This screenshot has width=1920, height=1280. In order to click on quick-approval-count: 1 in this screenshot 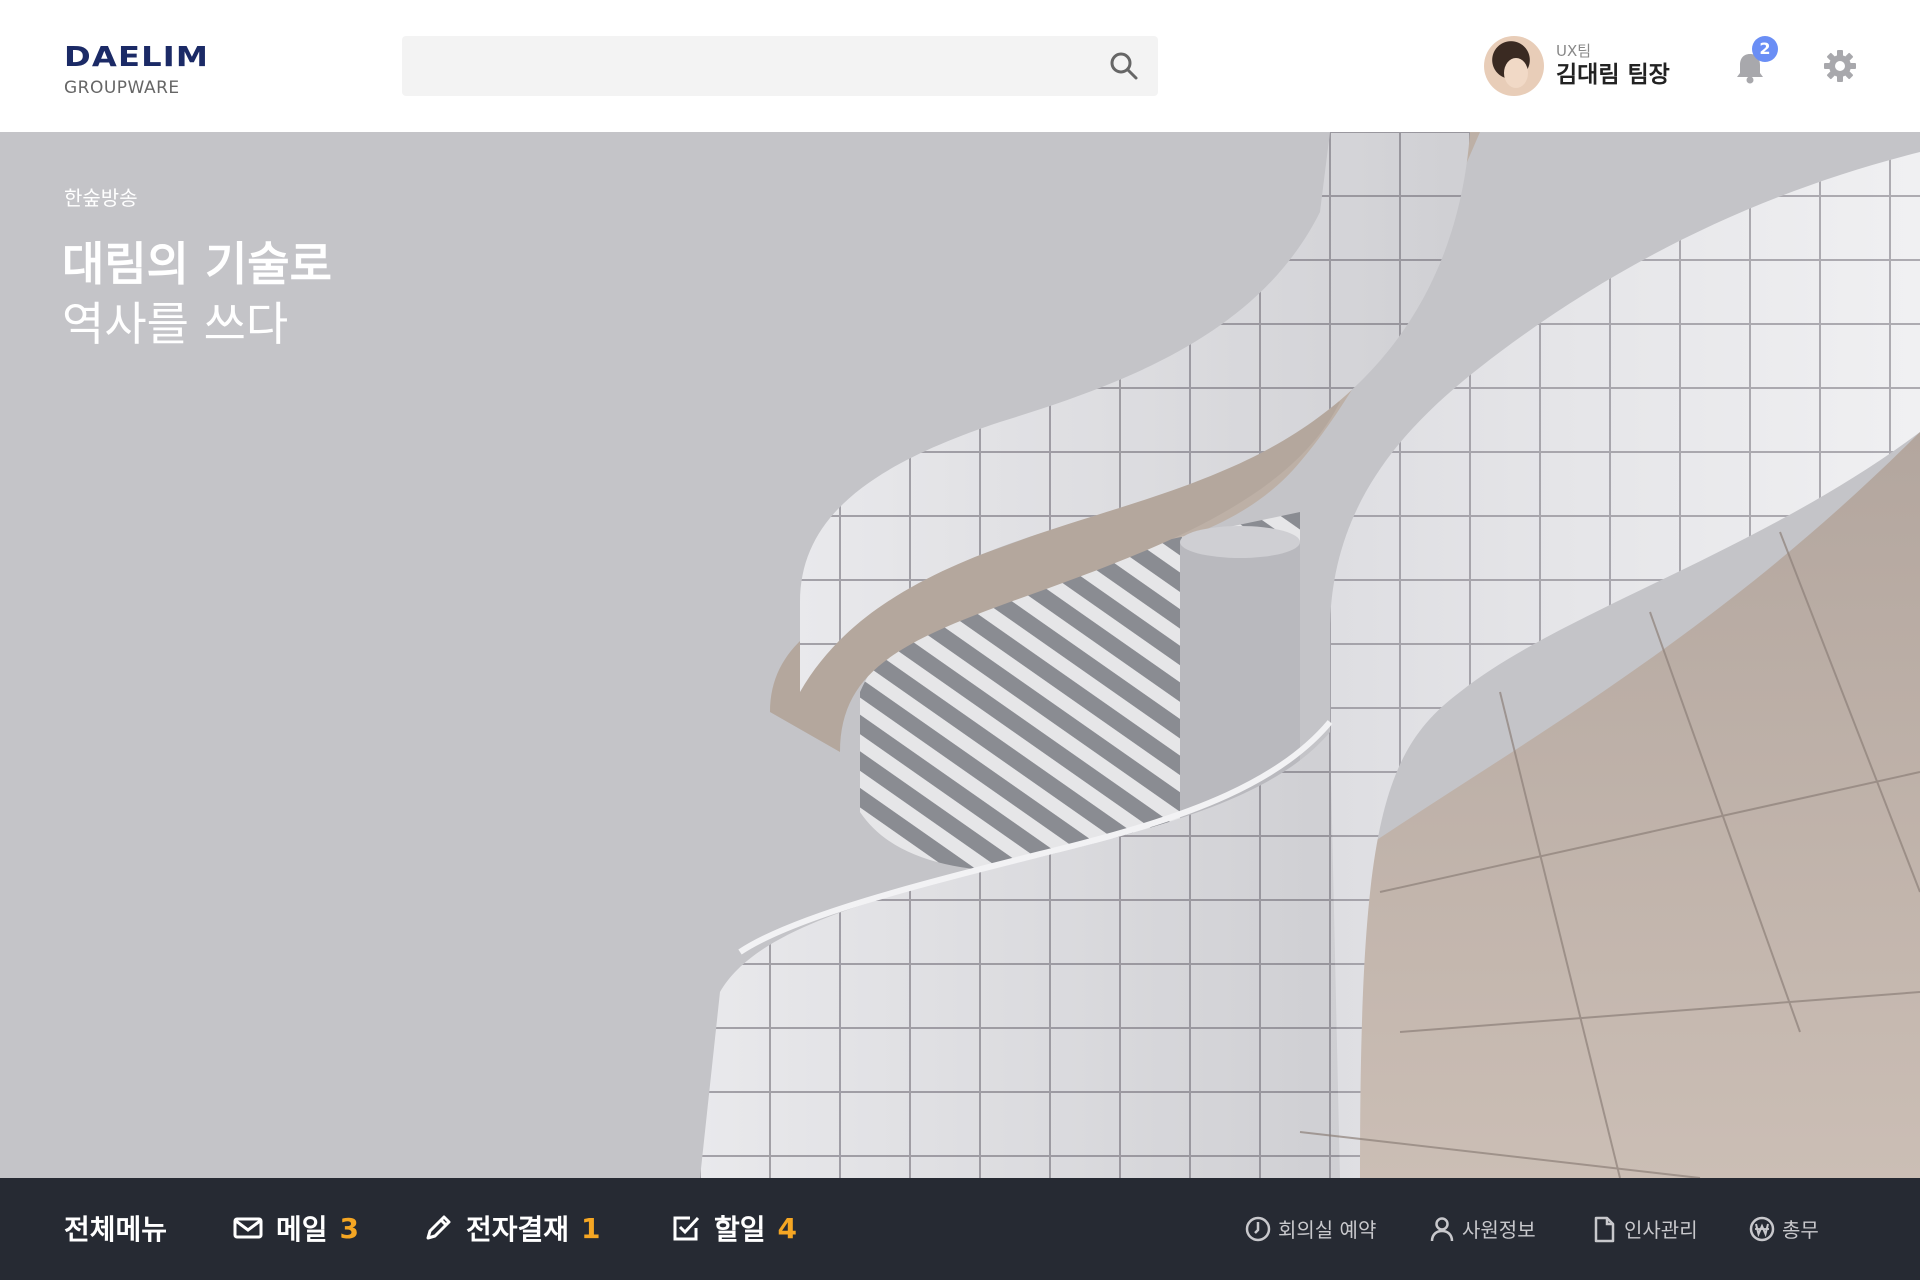, I will do `click(591, 1228)`.